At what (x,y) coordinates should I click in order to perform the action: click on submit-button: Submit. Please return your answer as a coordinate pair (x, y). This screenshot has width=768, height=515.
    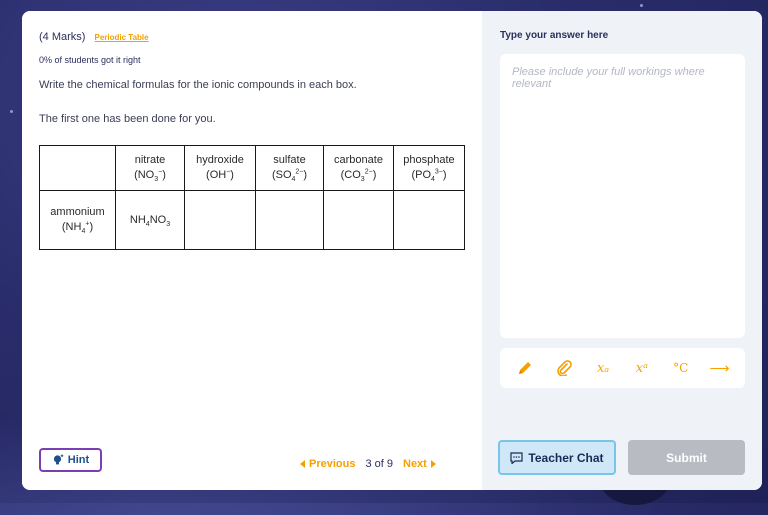
    Looking at the image, I should click on (686, 457).